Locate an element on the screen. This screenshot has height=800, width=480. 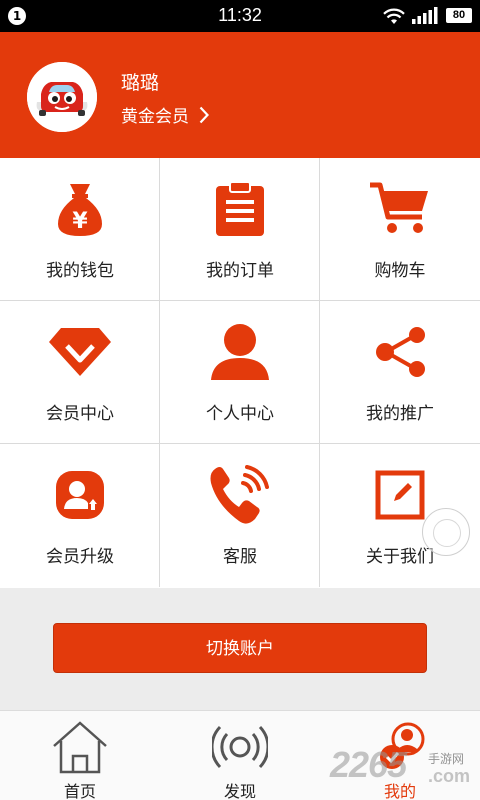
menu-item-promotion: 我的推广 is located at coordinates (400, 372).